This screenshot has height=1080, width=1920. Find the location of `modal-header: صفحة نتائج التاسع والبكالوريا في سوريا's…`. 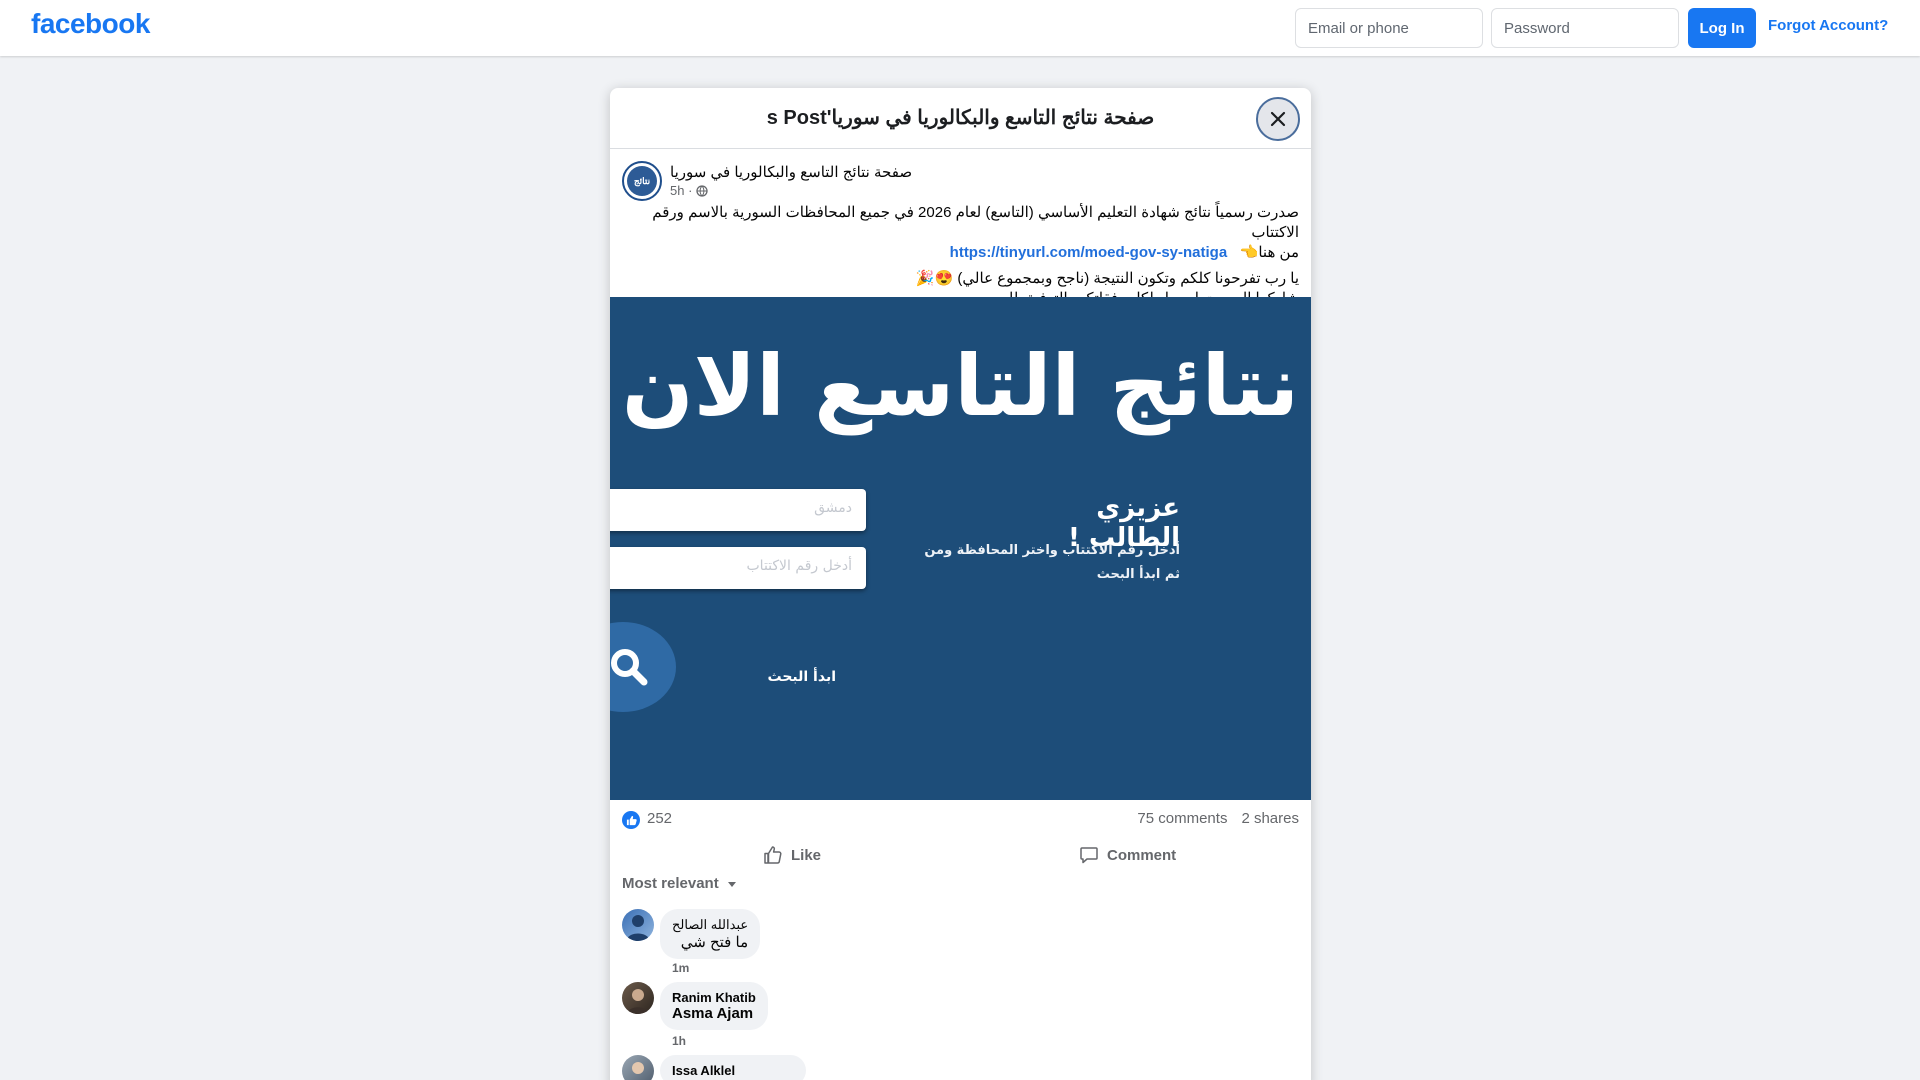

modal-header: صفحة نتائج التاسع والبكالوريا في سوريا's… is located at coordinates (960, 118).